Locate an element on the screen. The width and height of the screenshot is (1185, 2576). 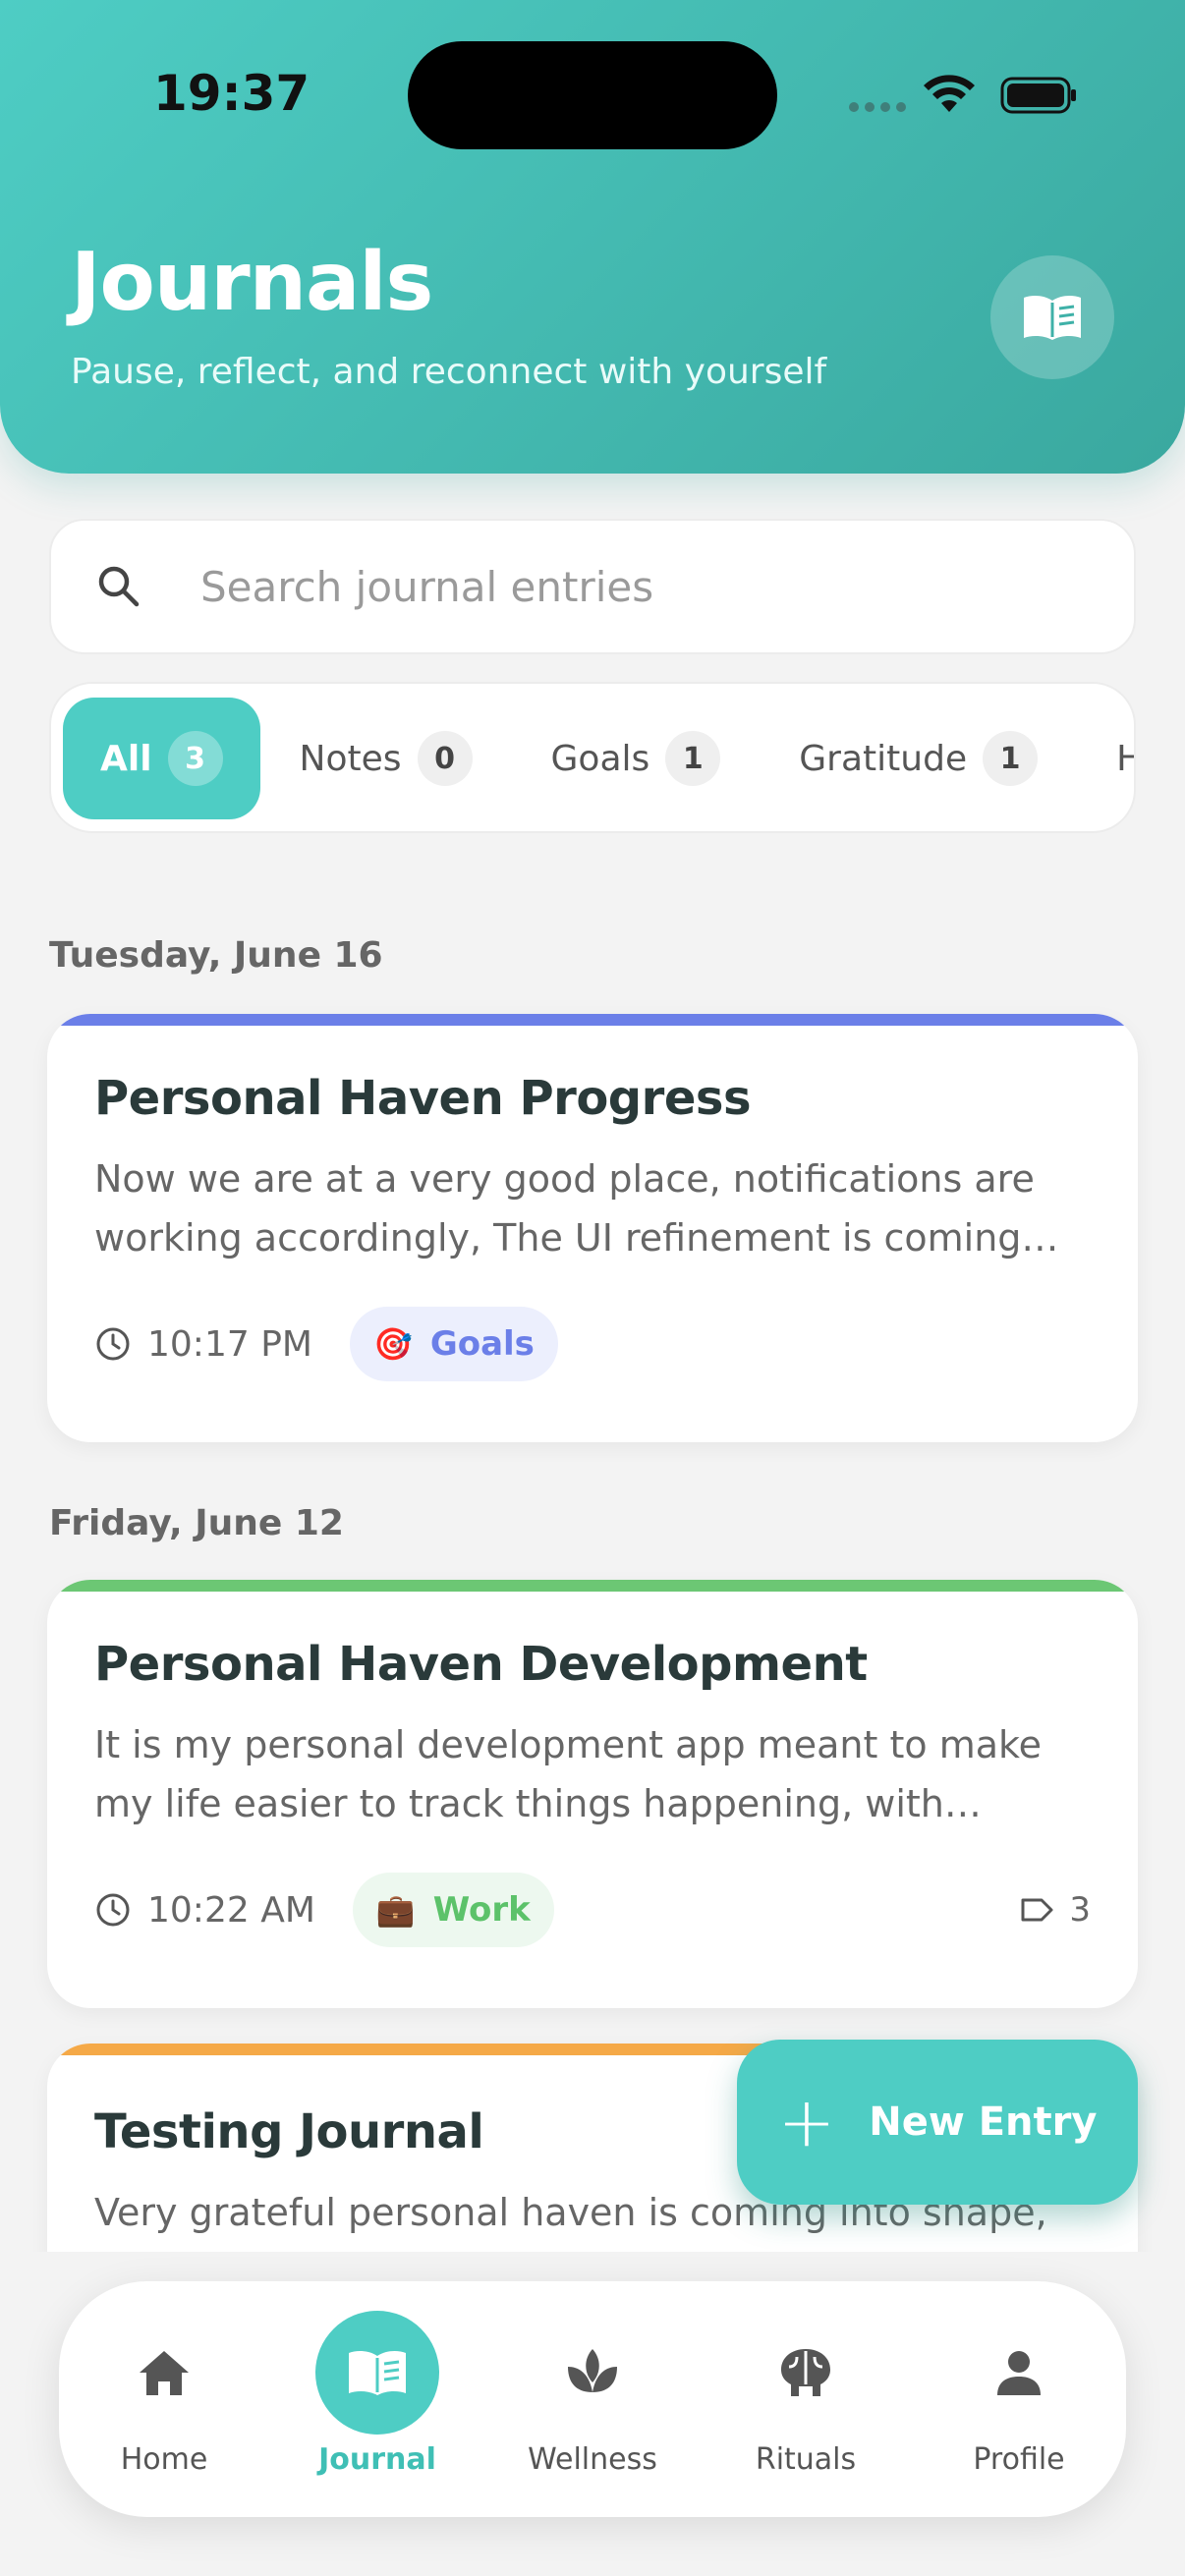
new-entry-button: + New Entry is located at coordinates (938, 2122).